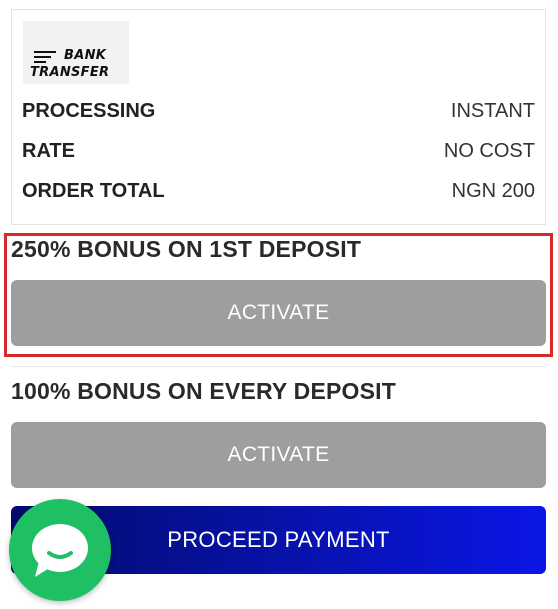 The height and width of the screenshot is (609, 558). What do you see at coordinates (89, 111) in the screenshot?
I see `detail-label: PROCESSING` at bounding box center [89, 111].